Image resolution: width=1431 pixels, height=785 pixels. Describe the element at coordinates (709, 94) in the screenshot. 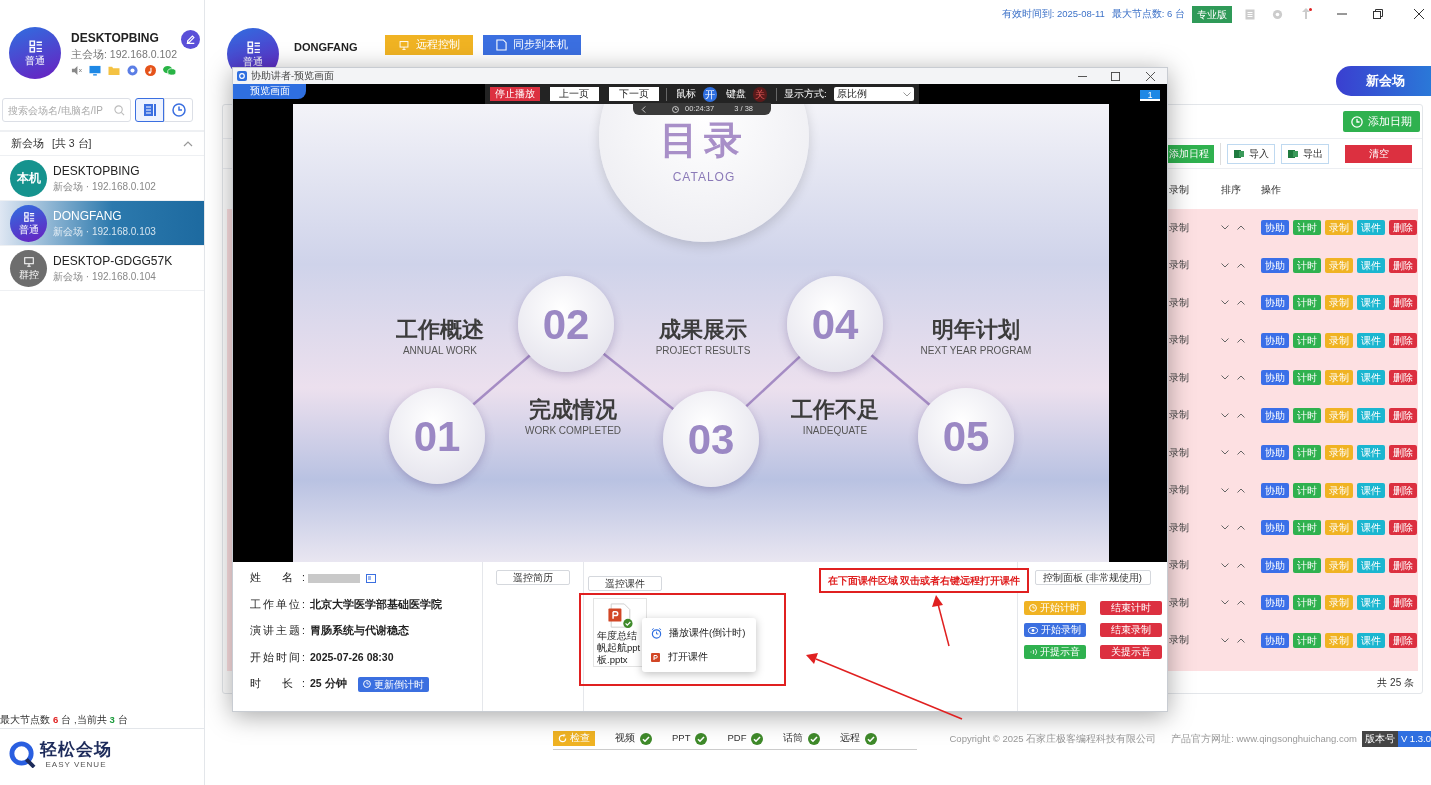

I see `mouse-toggle: 开` at that location.